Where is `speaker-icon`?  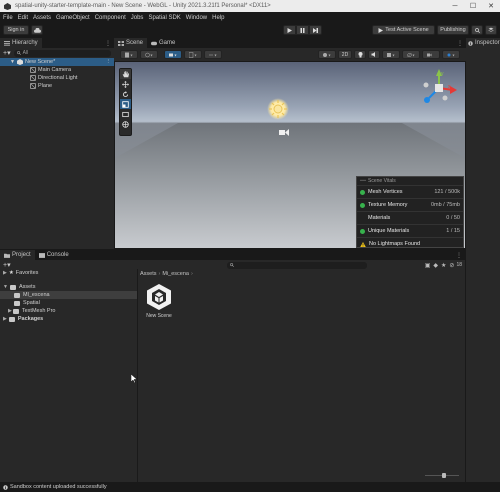
speaker-icon is located at coordinates (373, 54).